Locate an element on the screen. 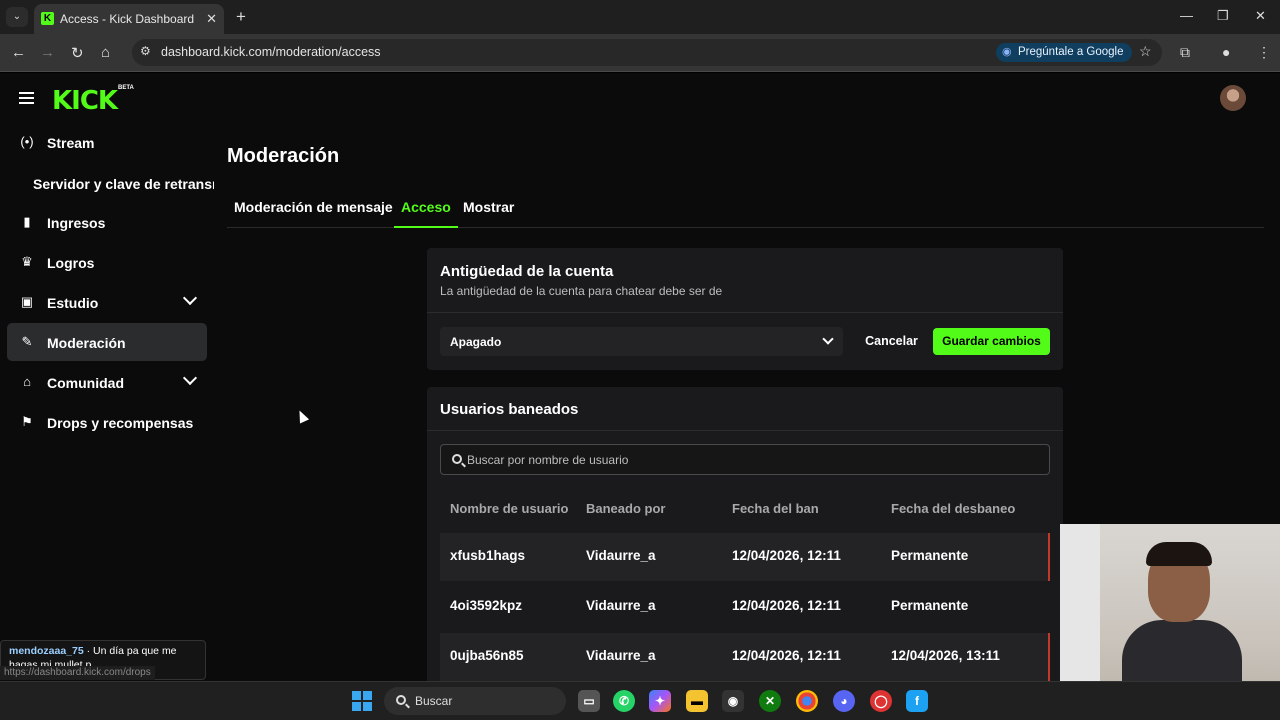 The image size is (1280, 720). lens-icon: ◉ is located at coordinates (1007, 52).